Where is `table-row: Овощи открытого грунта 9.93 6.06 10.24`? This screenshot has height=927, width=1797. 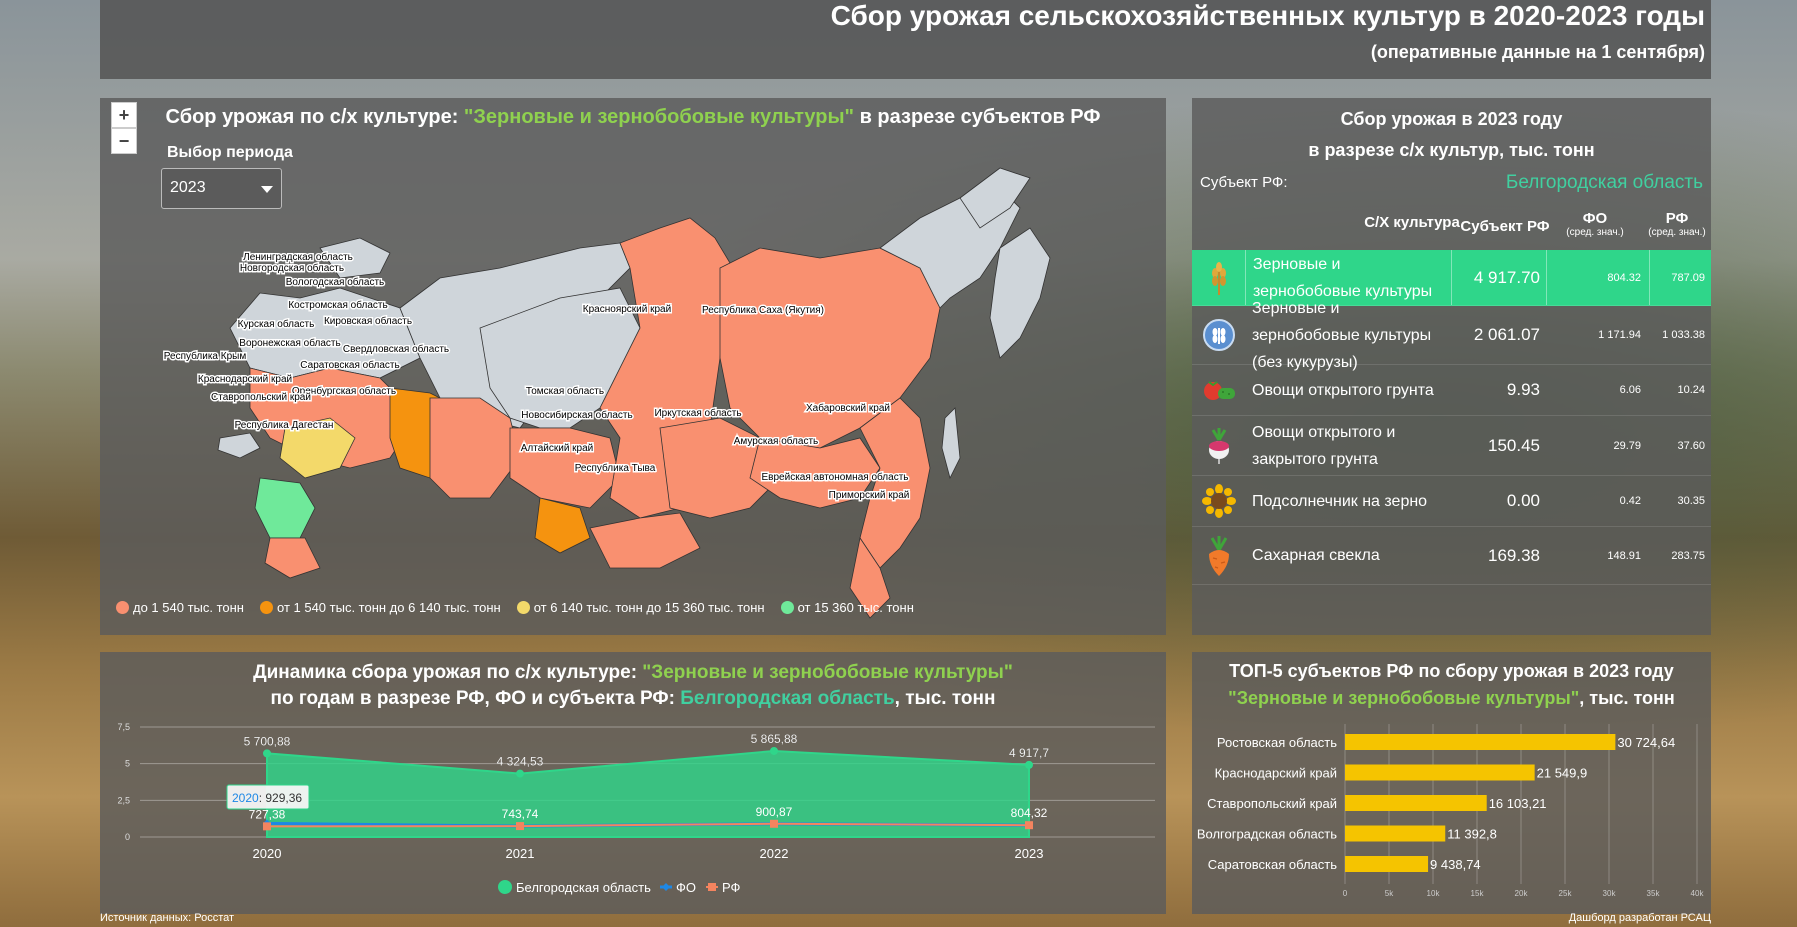 table-row: Овощи открытого грунта 9.93 6.06 10.24 is located at coordinates (1451, 390).